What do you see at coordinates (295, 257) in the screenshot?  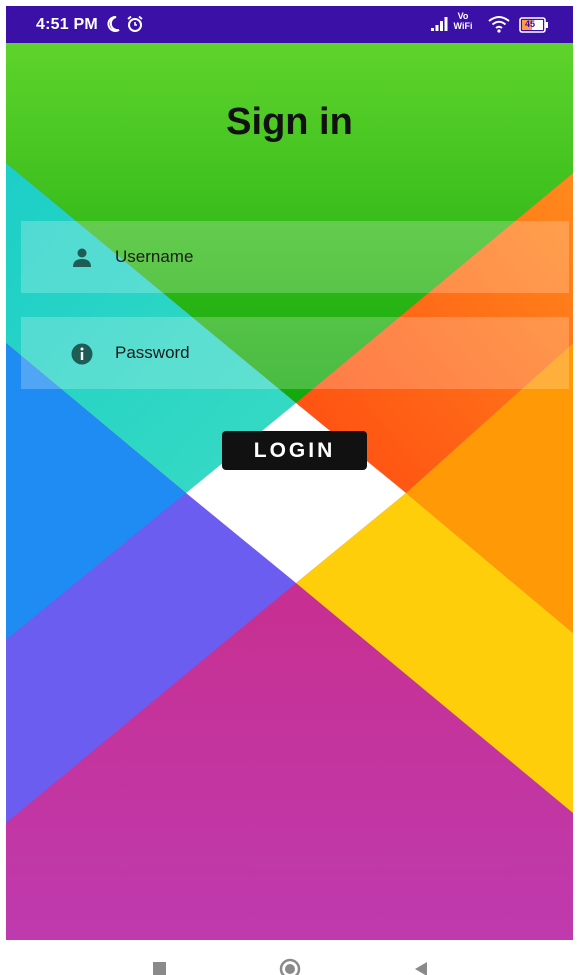 I see `username-field: Username` at bounding box center [295, 257].